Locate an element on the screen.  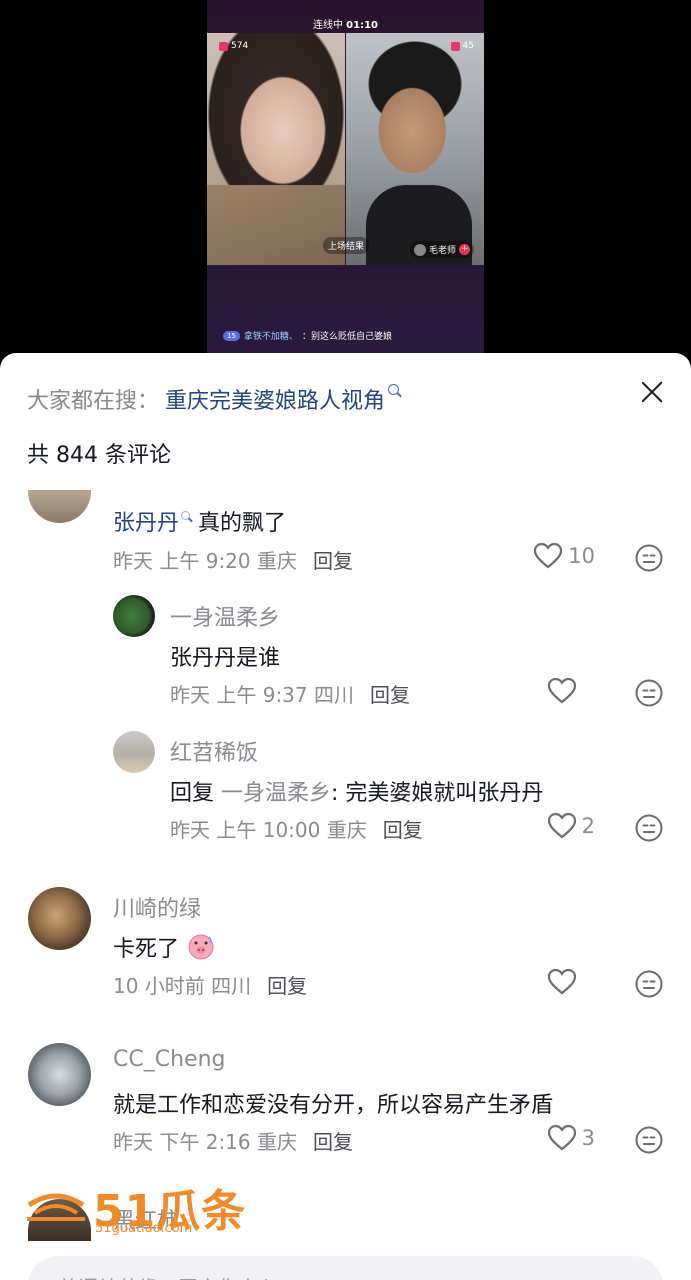
comment-meta: 昨天 上午 9:20 重庆 回复 is located at coordinates (233, 559).